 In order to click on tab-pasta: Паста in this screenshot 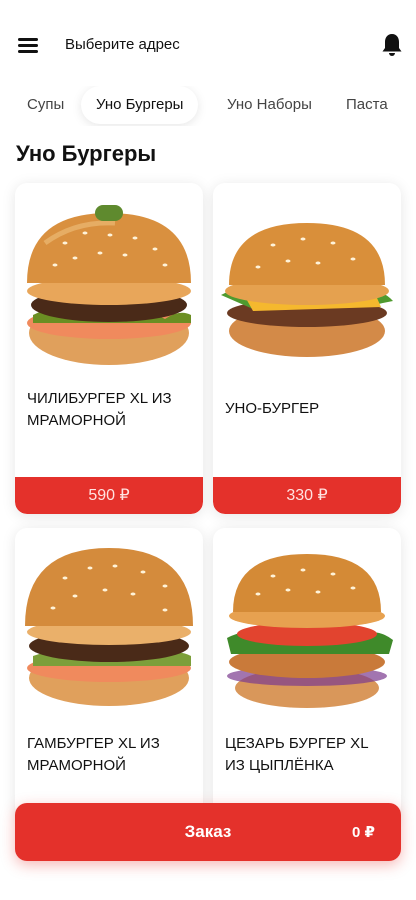, I will do `click(367, 105)`.